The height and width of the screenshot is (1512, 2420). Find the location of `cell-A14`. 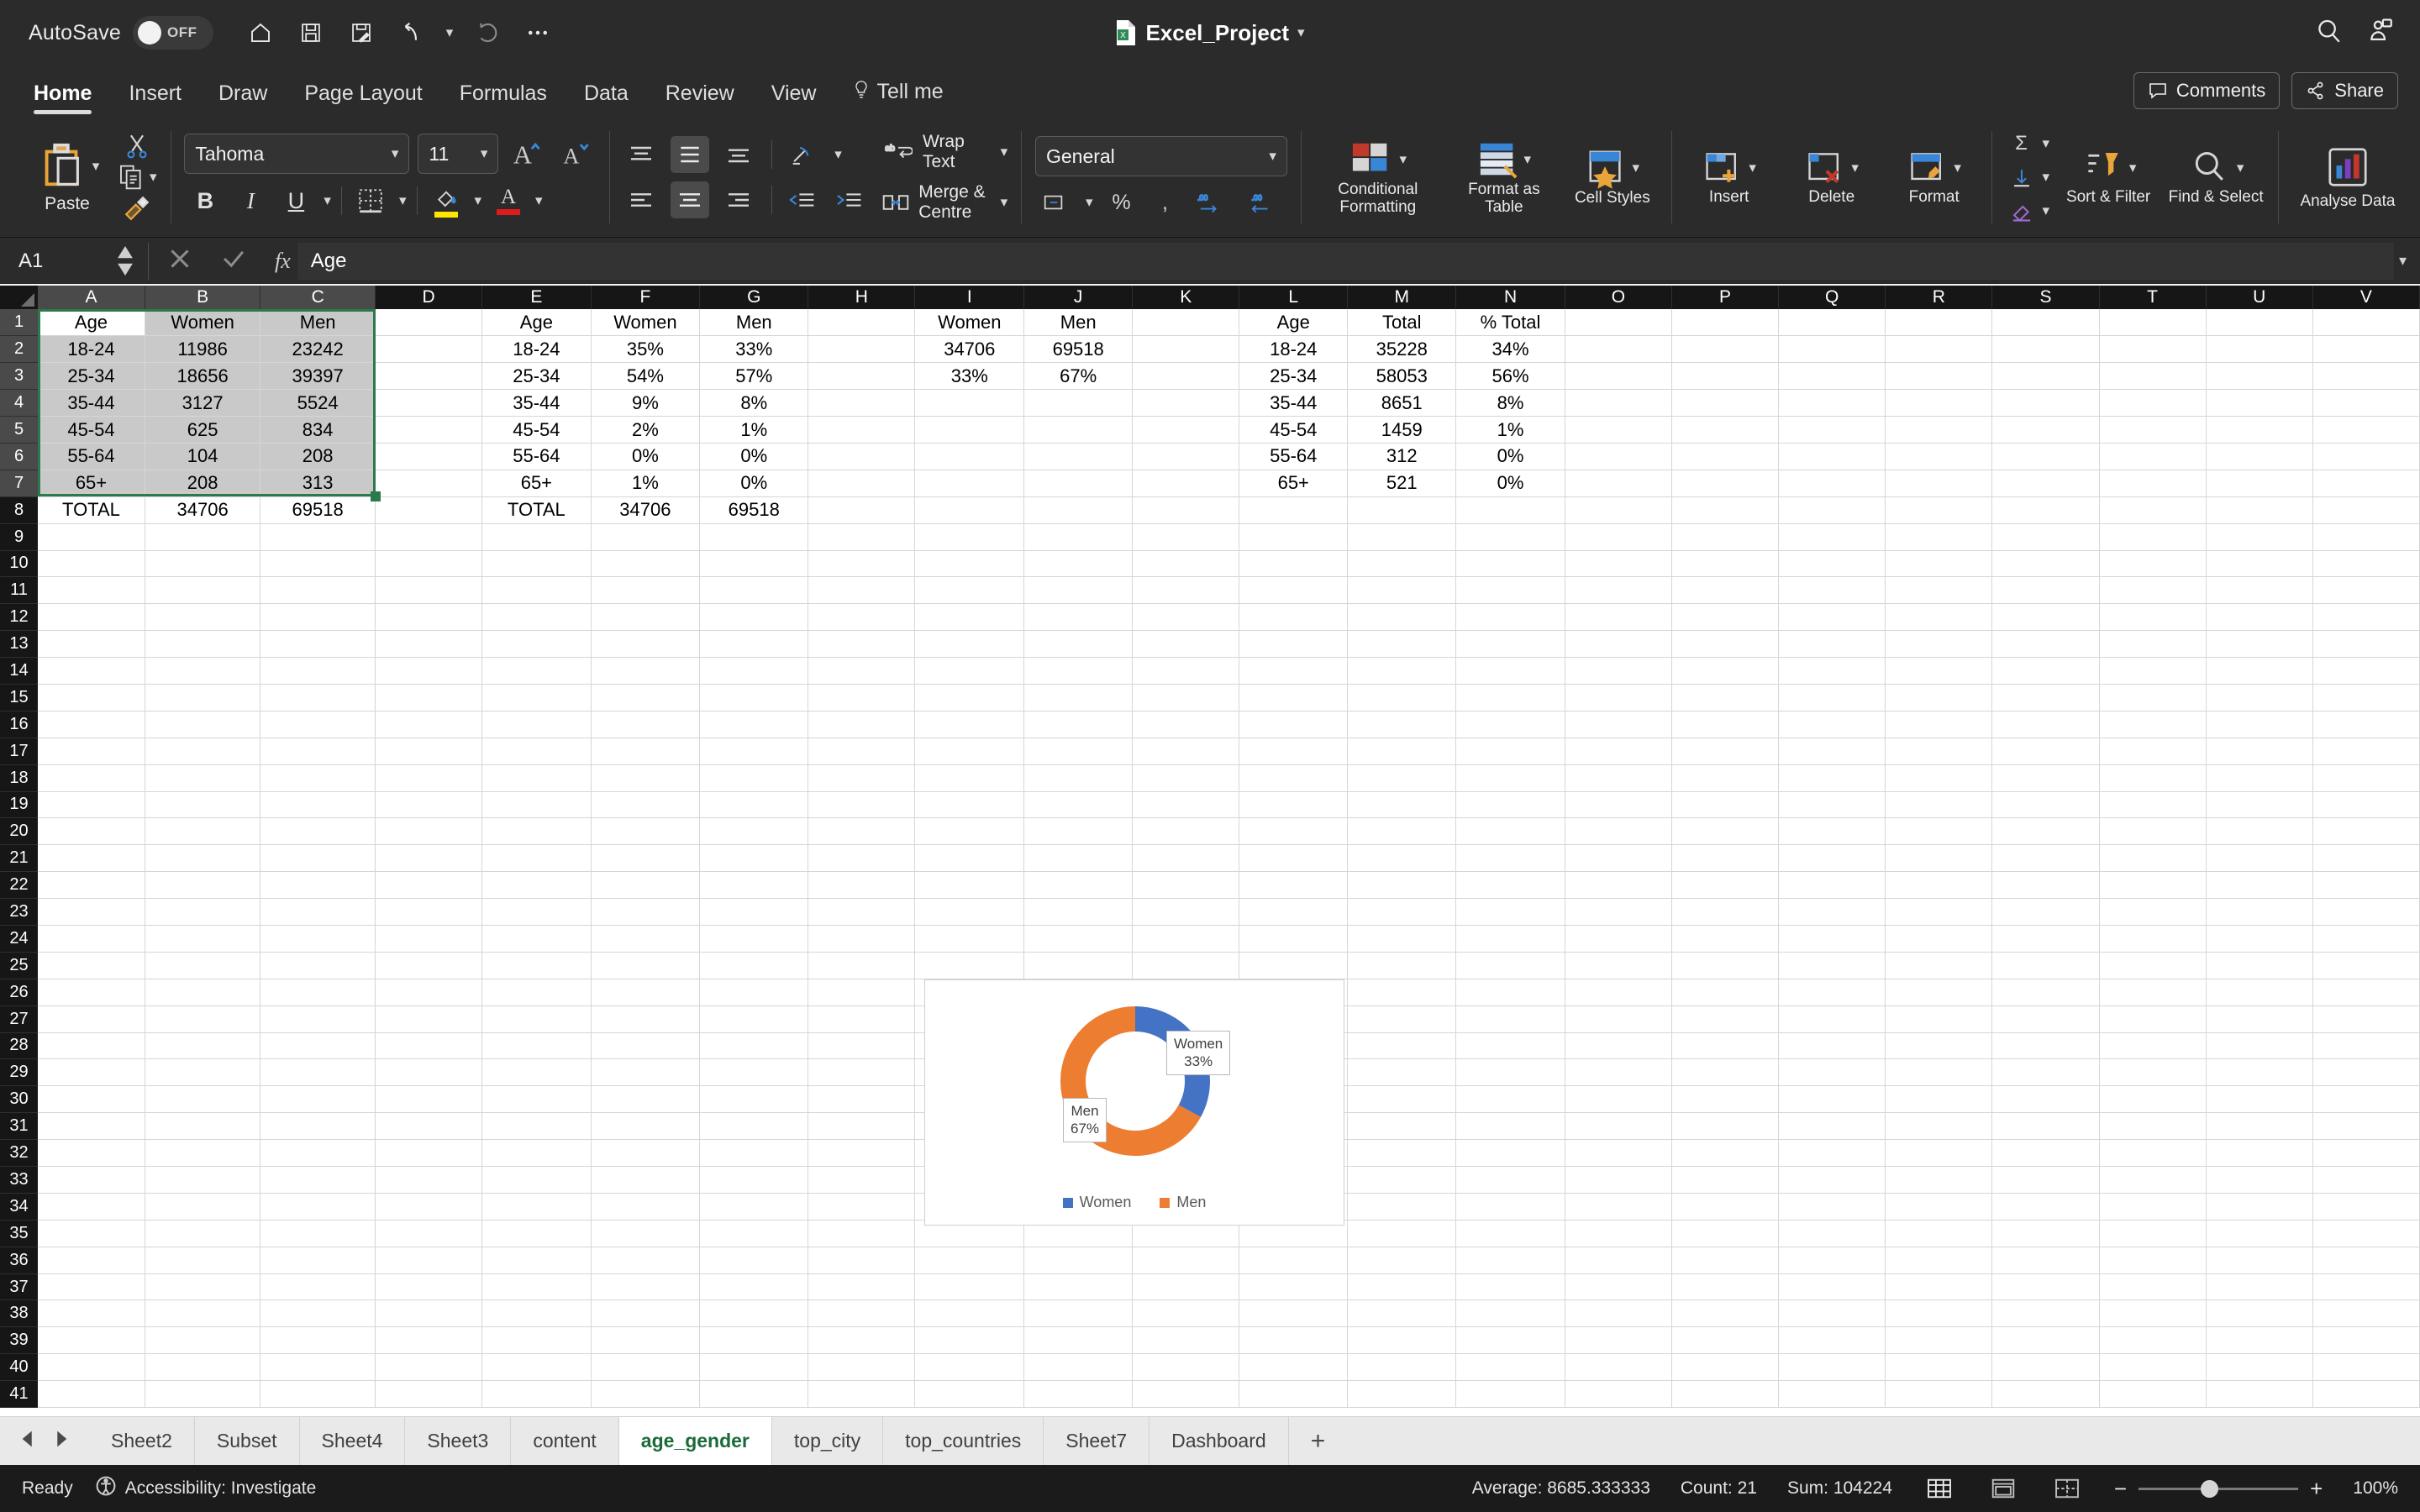

cell-A14 is located at coordinates (92, 671).